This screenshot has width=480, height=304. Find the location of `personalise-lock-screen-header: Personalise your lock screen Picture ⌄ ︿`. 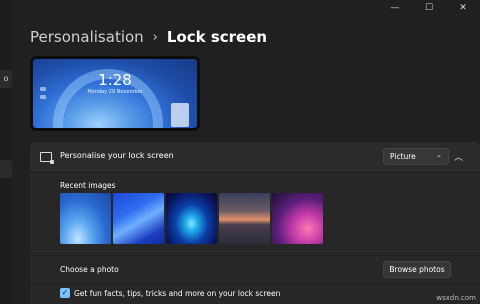

personalise-lock-screen-header: Personalise your lock screen Picture ⌄ ︿ is located at coordinates (255, 157).